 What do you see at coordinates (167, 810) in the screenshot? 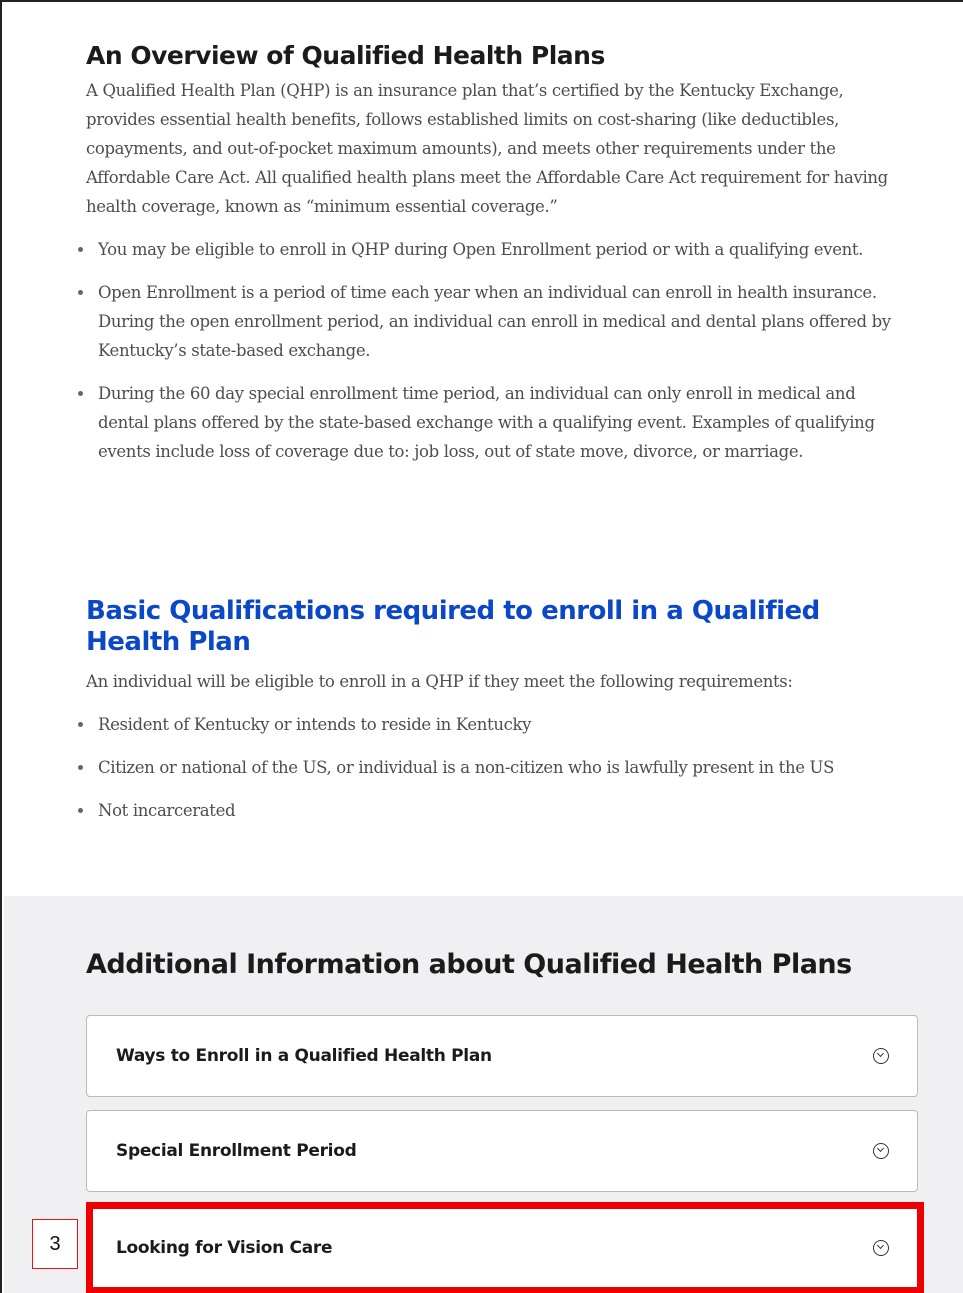
I see `bullet-text: Not incarcerated` at bounding box center [167, 810].